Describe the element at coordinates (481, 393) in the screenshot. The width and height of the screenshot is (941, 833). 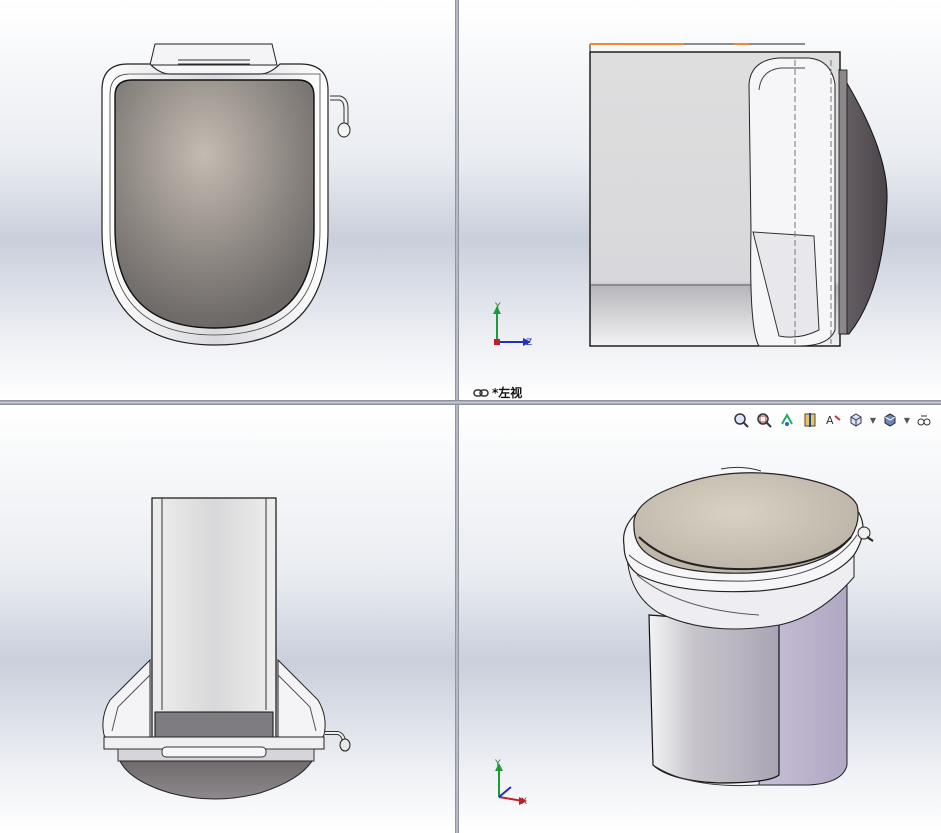
I see `link-views-icon` at that location.